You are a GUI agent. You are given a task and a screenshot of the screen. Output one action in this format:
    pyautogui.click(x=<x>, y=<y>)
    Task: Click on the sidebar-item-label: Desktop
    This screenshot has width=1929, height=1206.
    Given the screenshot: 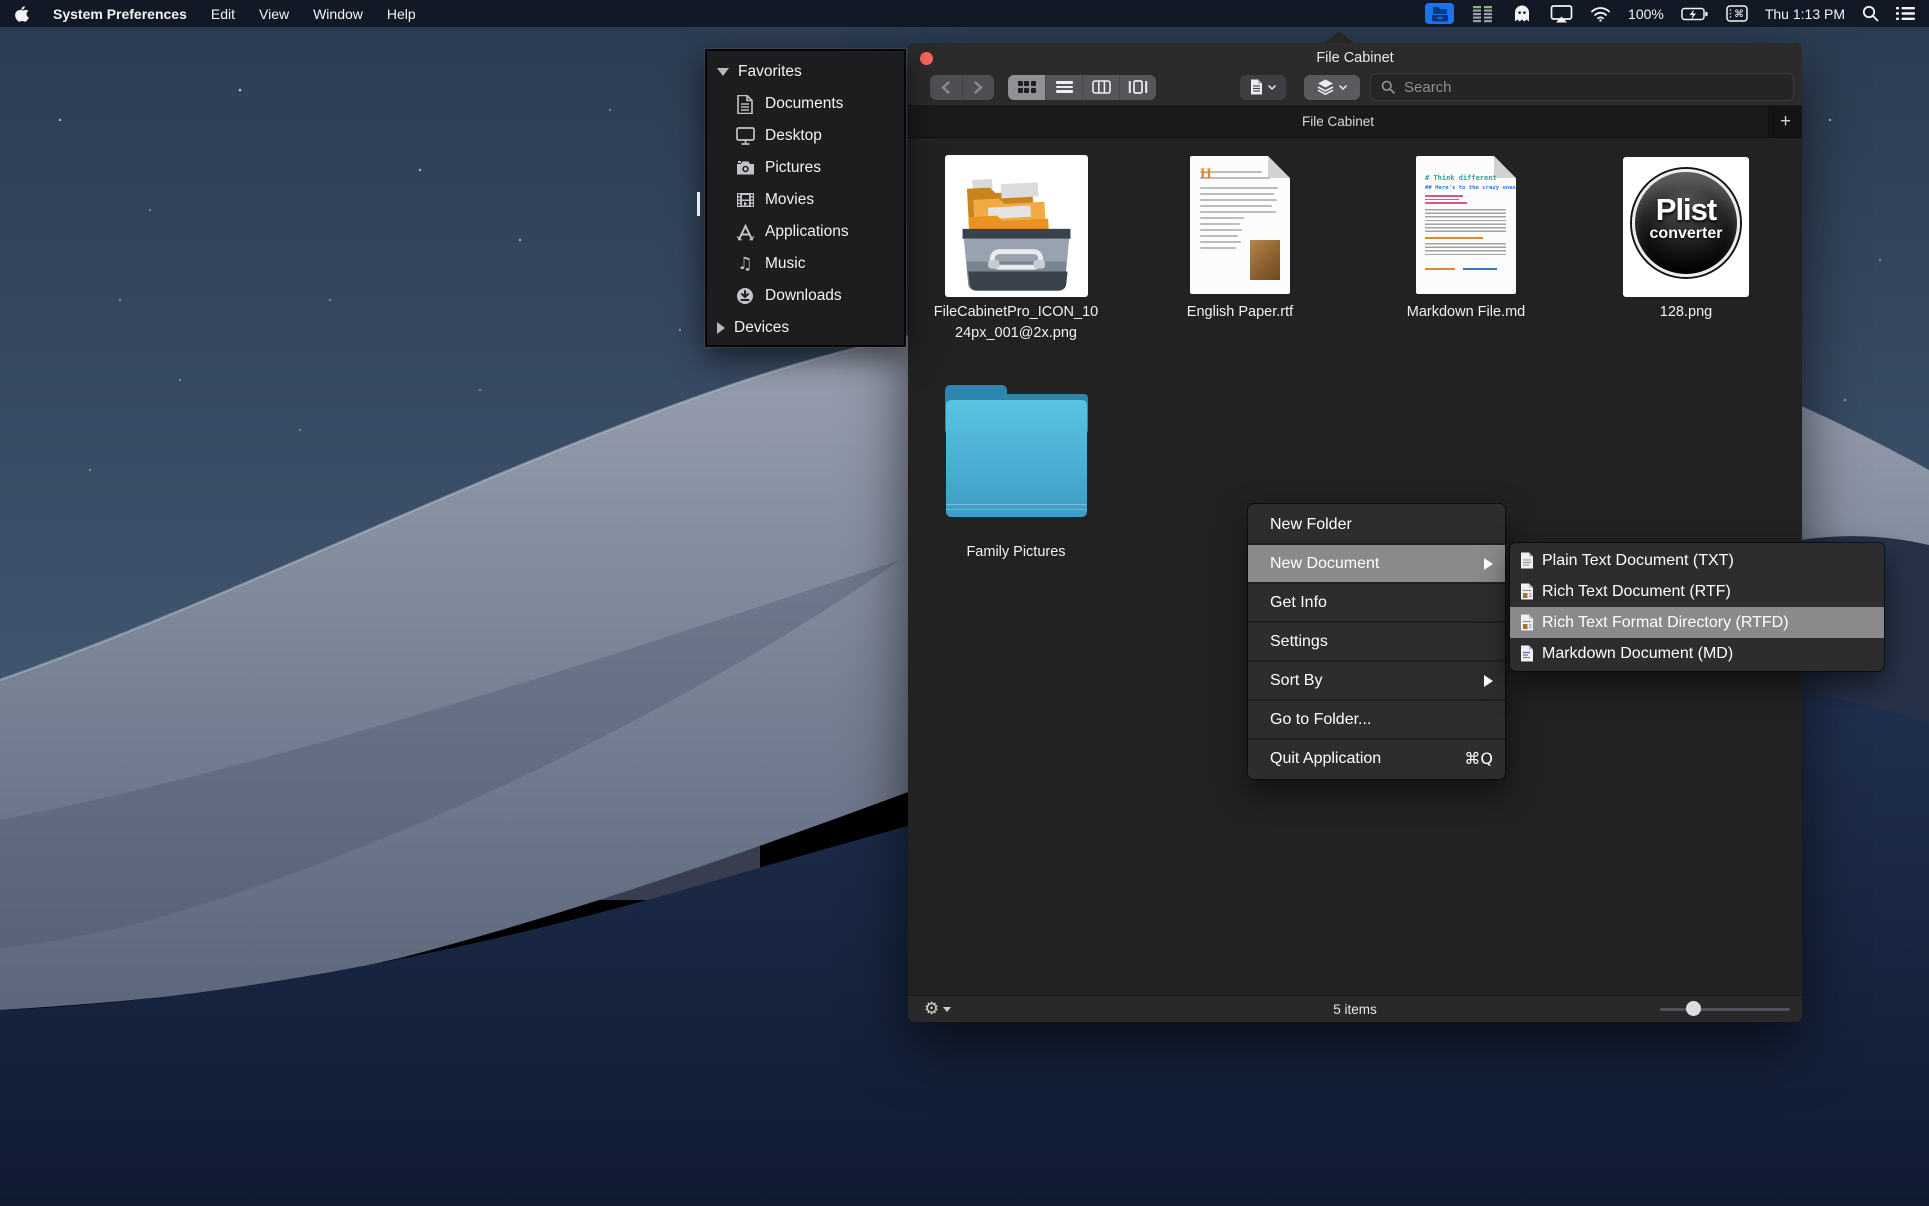 What is the action you would take?
    pyautogui.click(x=793, y=135)
    